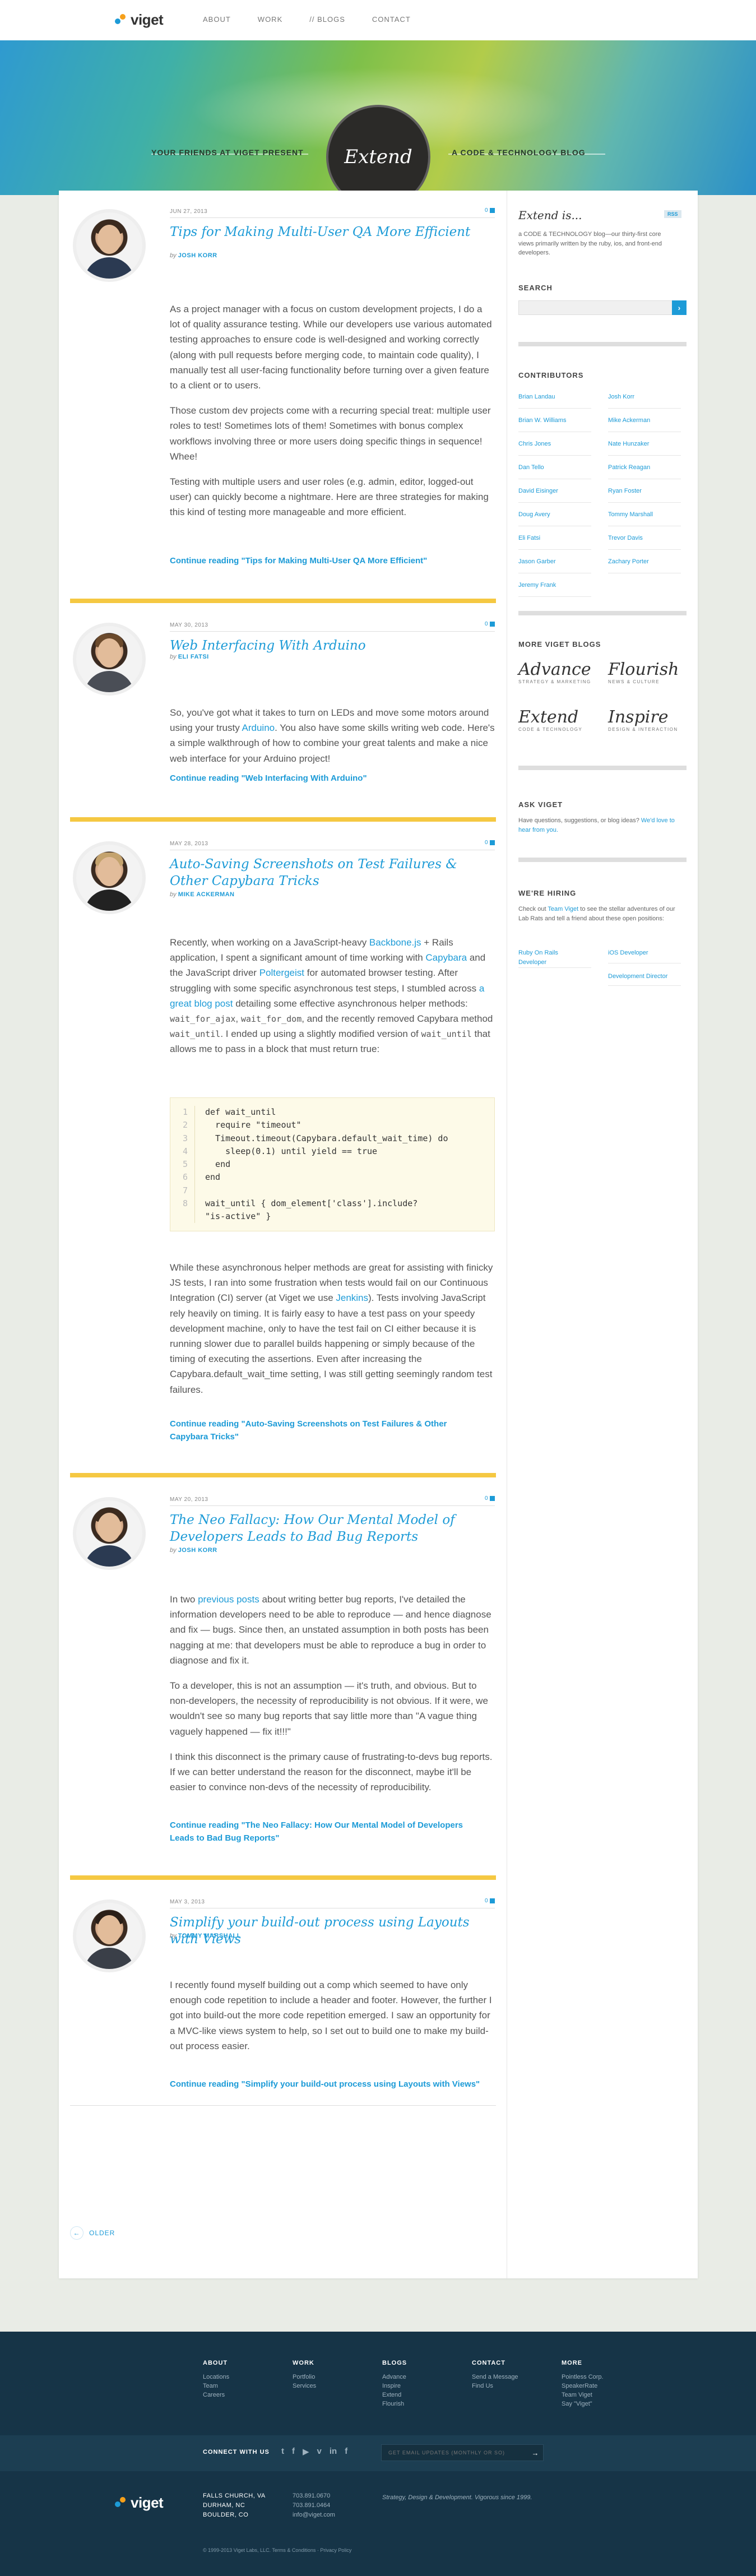 The width and height of the screenshot is (756, 2576). I want to click on email-submit-button: →, so click(535, 2453).